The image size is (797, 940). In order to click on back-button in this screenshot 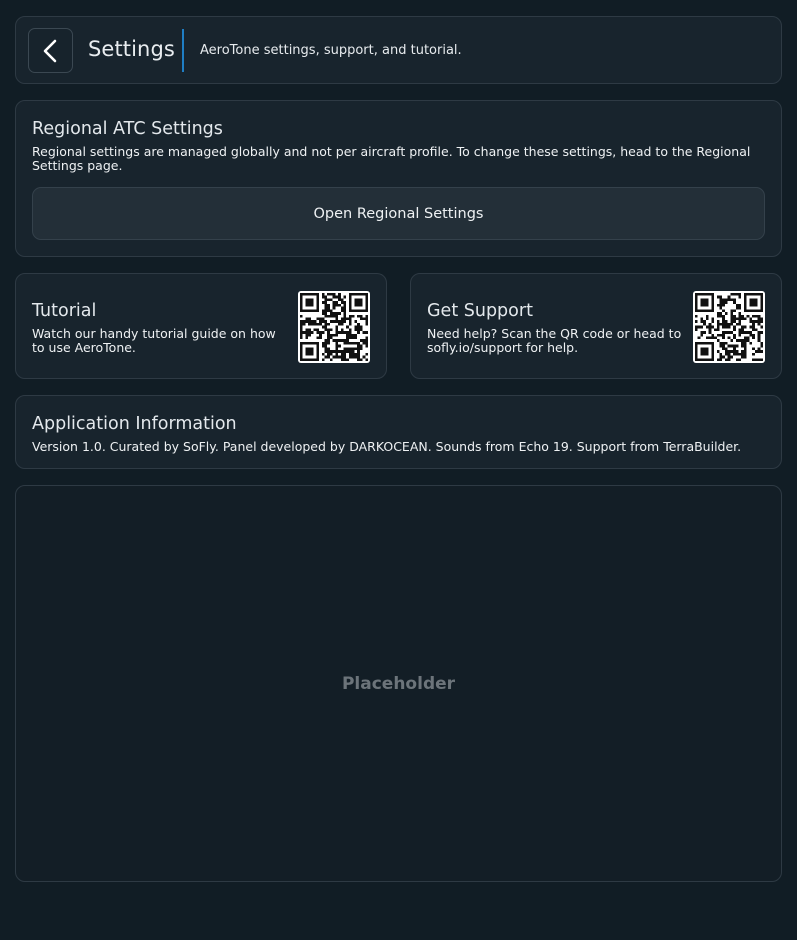, I will do `click(50, 50)`.